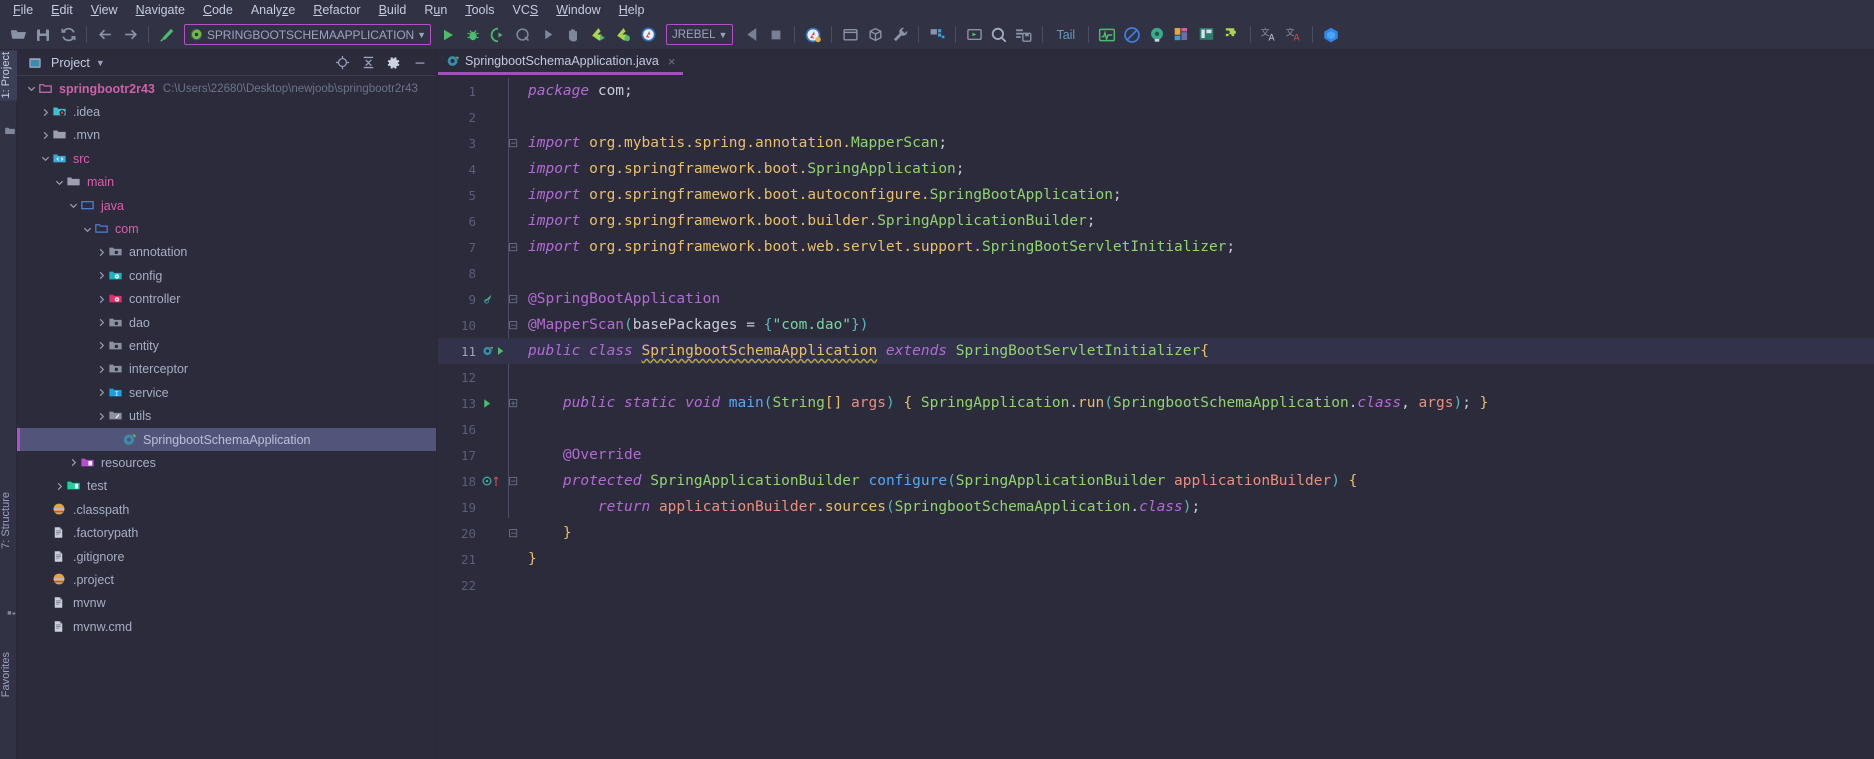 The width and height of the screenshot is (1874, 759). Describe the element at coordinates (1331, 35) in the screenshot. I see `baidu-icon` at that location.